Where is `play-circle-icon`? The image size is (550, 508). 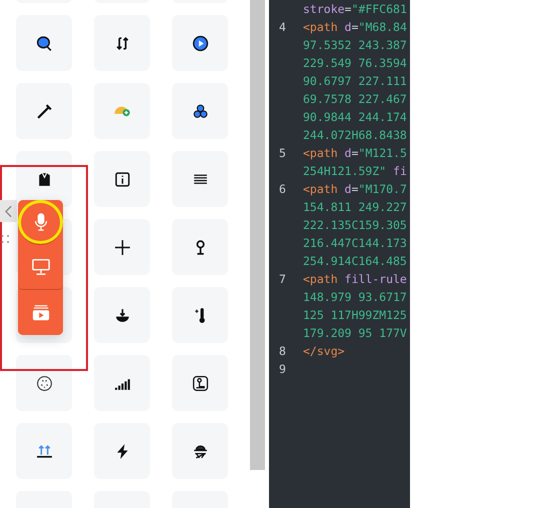
play-circle-icon is located at coordinates (200, 43).